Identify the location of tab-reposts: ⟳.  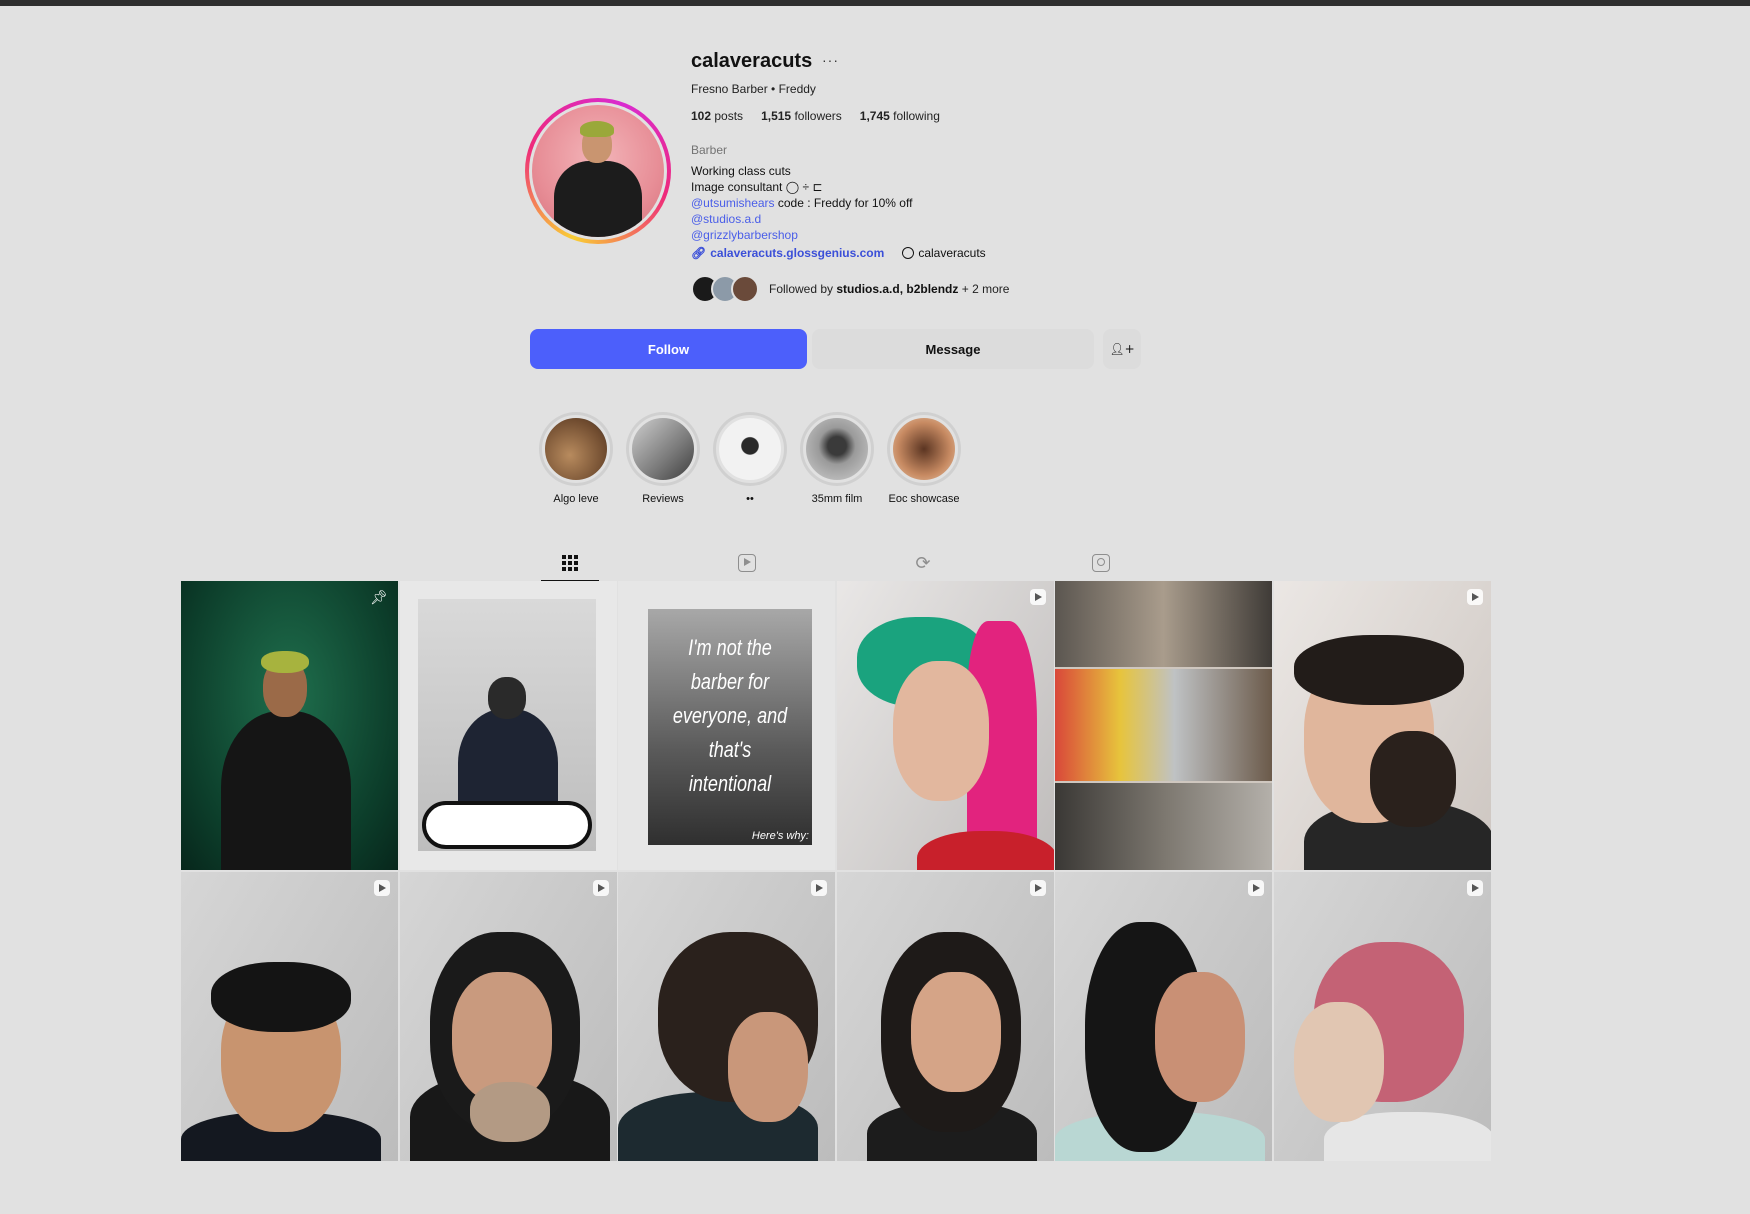
(923, 563).